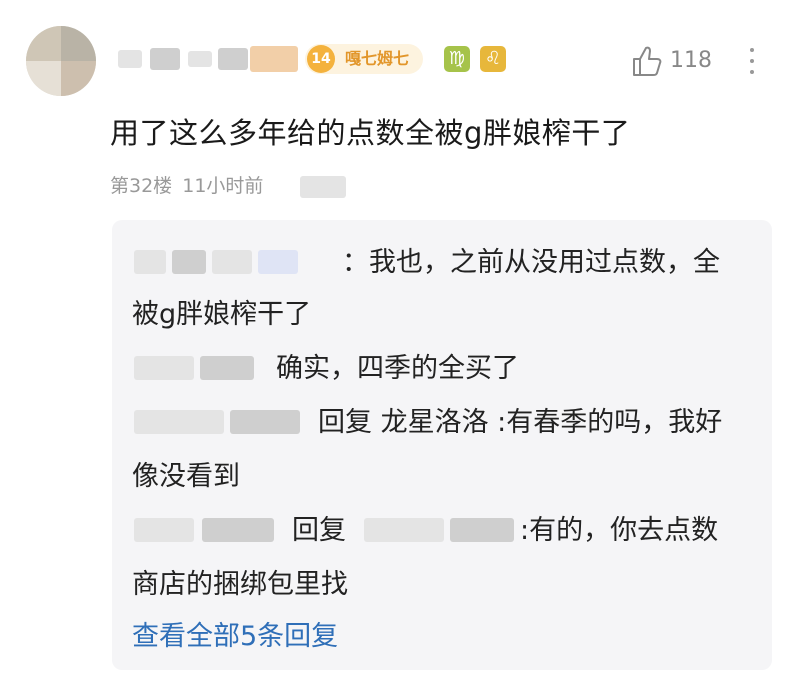  What do you see at coordinates (186, 476) in the screenshot?
I see `reply-text: 像没看到` at bounding box center [186, 476].